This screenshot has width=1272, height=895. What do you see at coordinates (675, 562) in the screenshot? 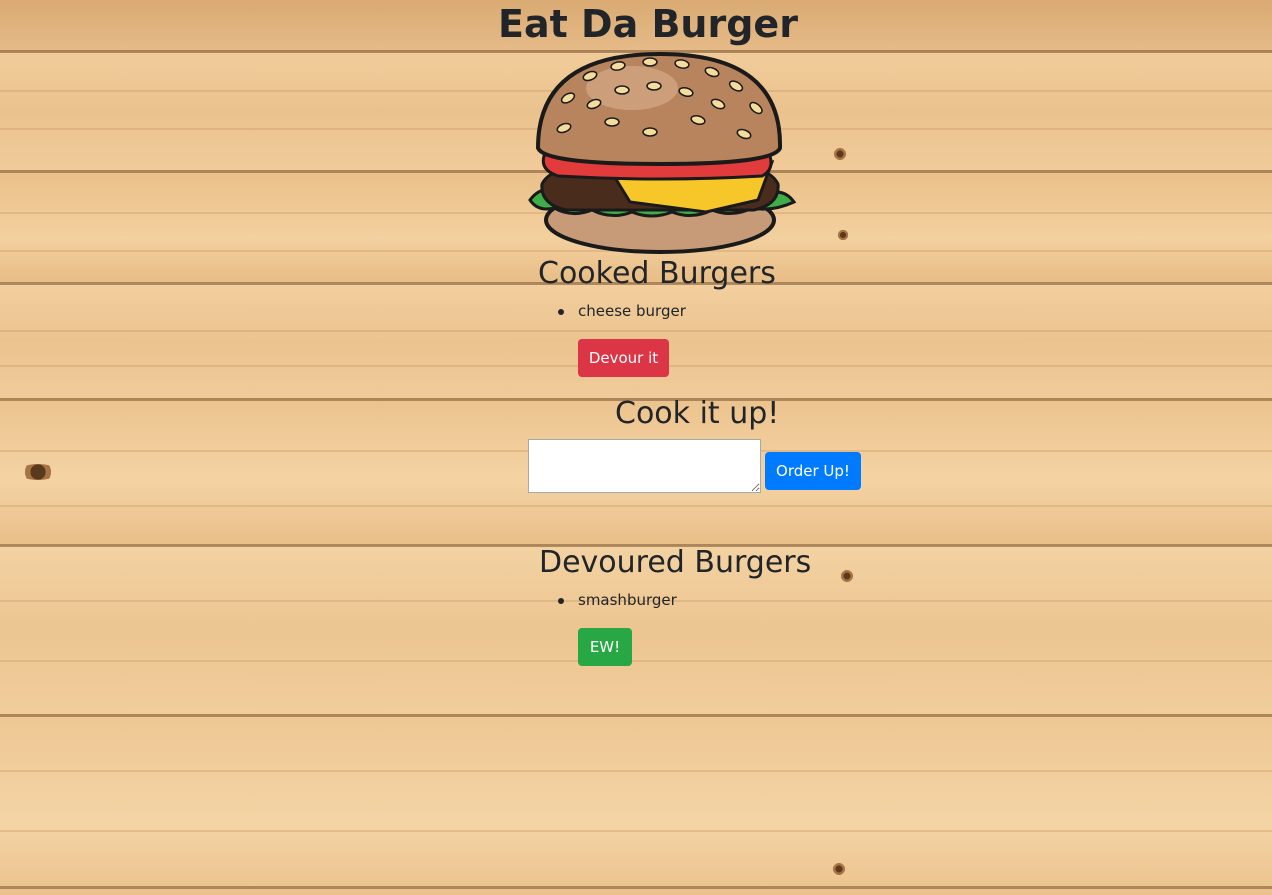
I see `devoured-heading: Devoured Burgers` at bounding box center [675, 562].